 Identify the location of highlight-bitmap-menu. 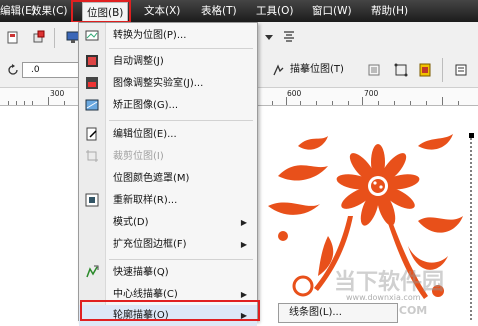
(101, 11).